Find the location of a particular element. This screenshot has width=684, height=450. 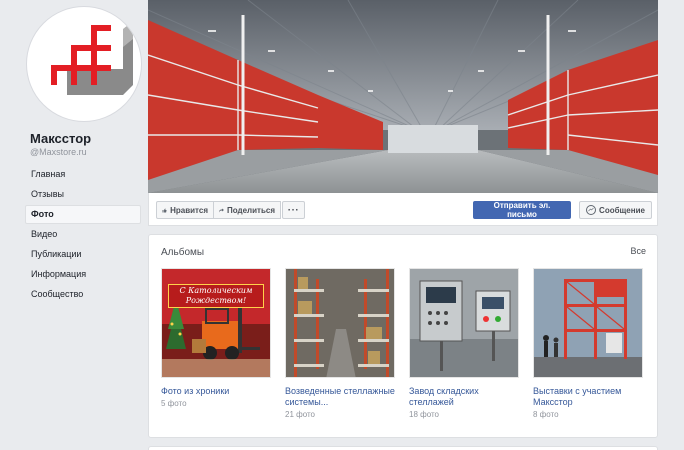

exhibition-stand-image is located at coordinates (588, 323).